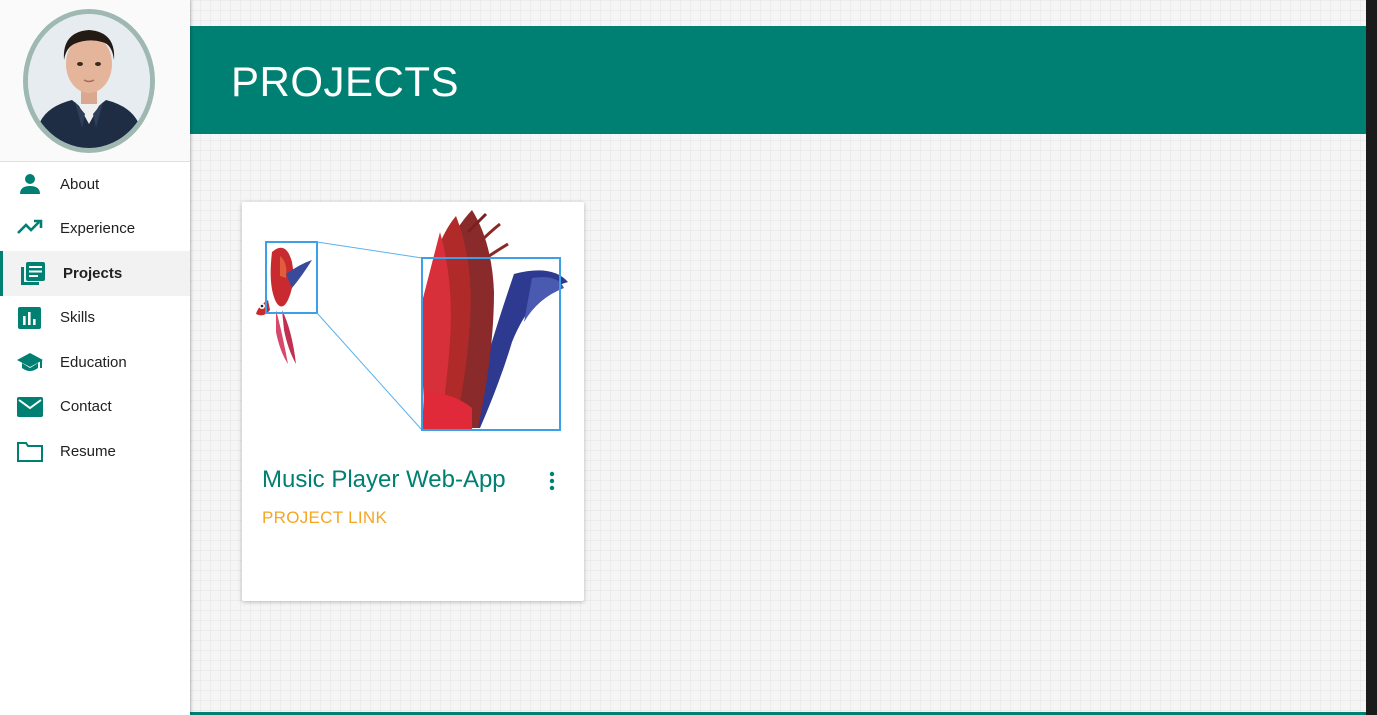  Describe the element at coordinates (494, 320) in the screenshot. I see `parrot-wing-illustration` at that location.